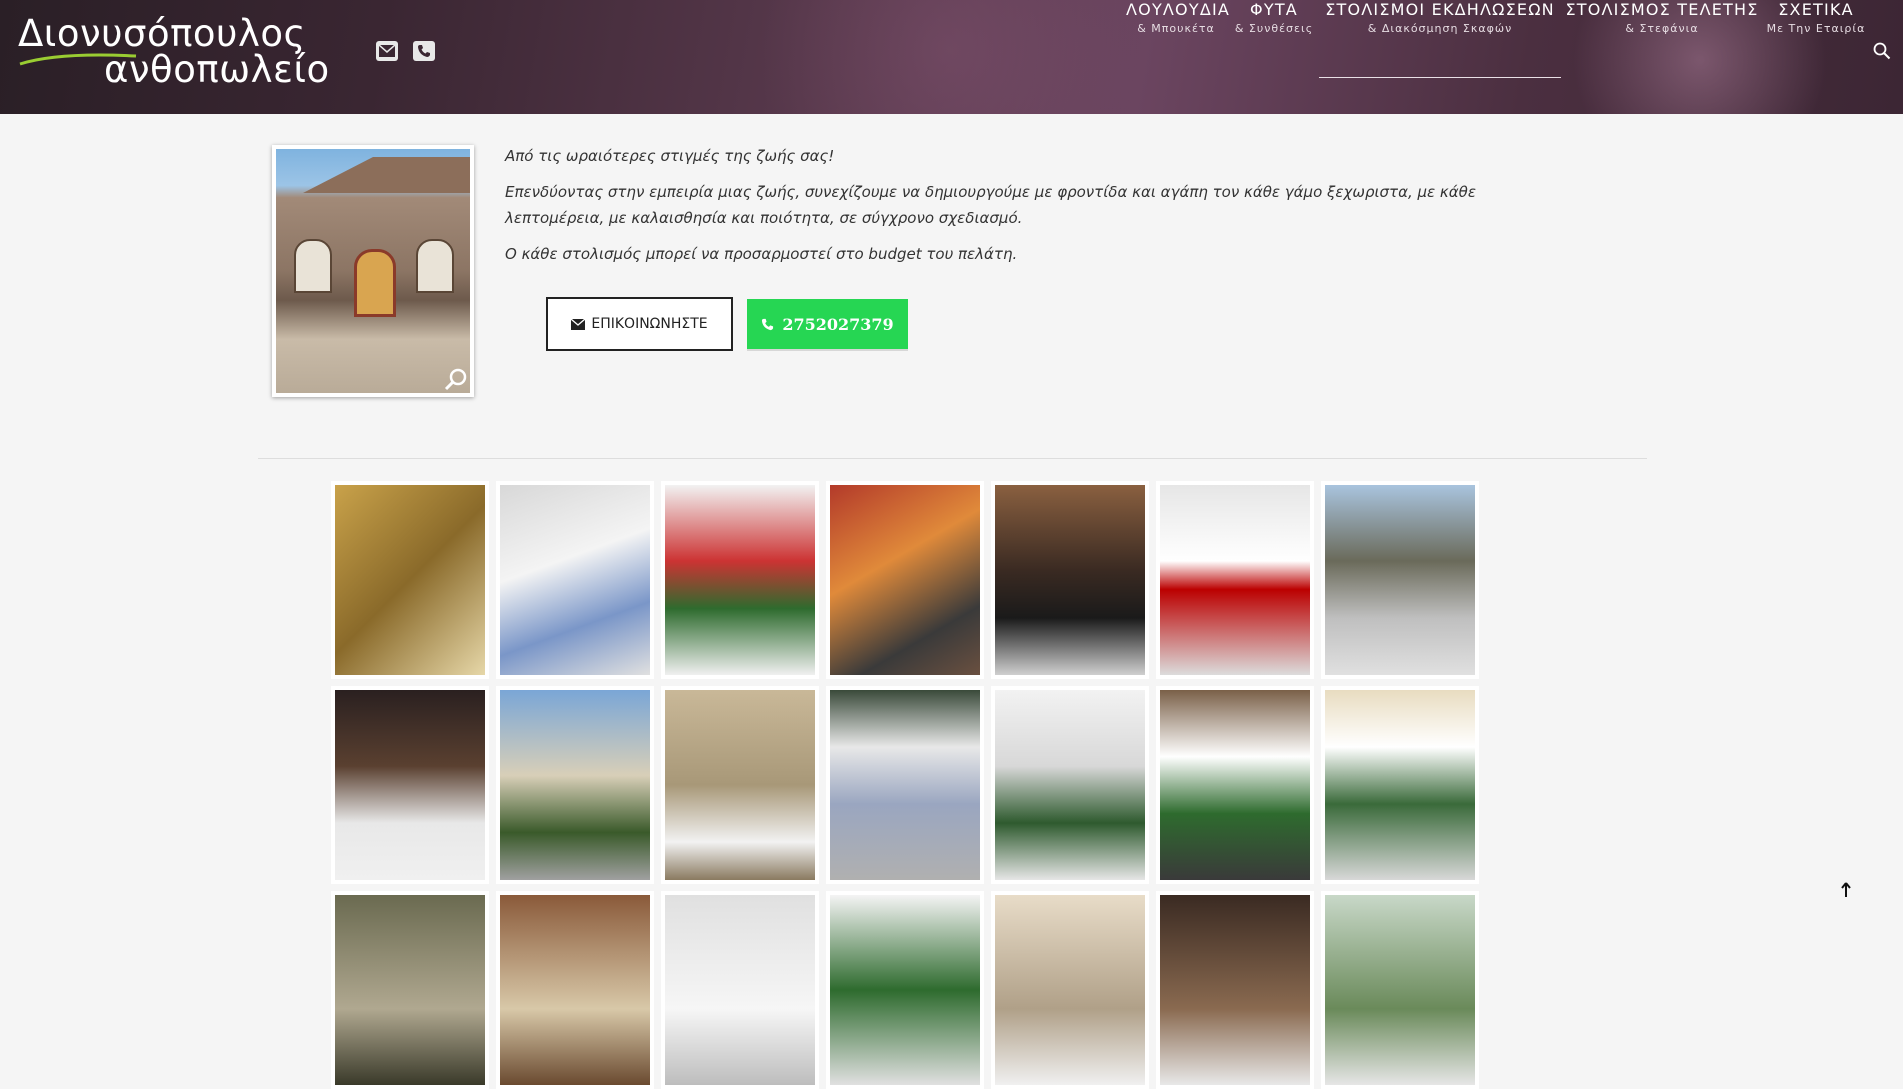 This screenshot has height=1089, width=1903. What do you see at coordinates (1178, 9) in the screenshot?
I see `nav-item-label: ΛΟΥΛΟΥΔΙΑ` at bounding box center [1178, 9].